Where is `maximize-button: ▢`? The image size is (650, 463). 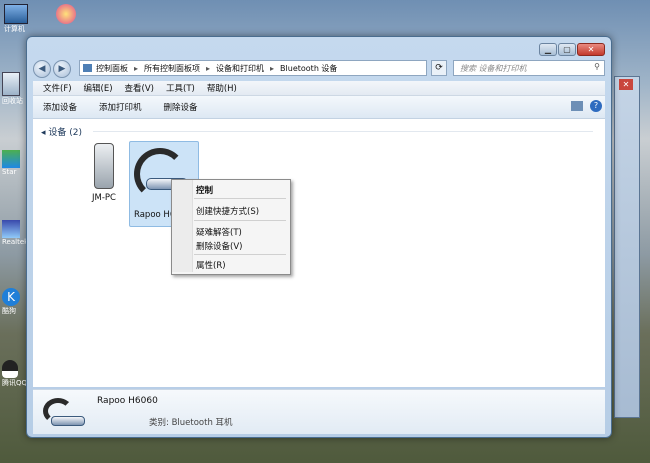
maximize-button: ▢ is located at coordinates (567, 49).